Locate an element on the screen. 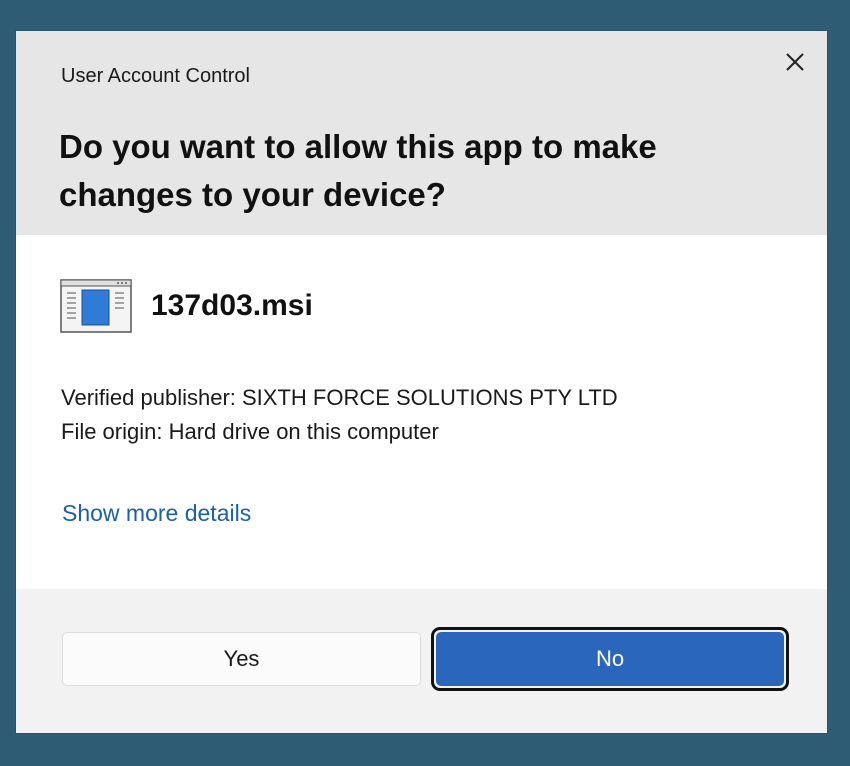  app-name: 137d03.msi is located at coordinates (232, 305).